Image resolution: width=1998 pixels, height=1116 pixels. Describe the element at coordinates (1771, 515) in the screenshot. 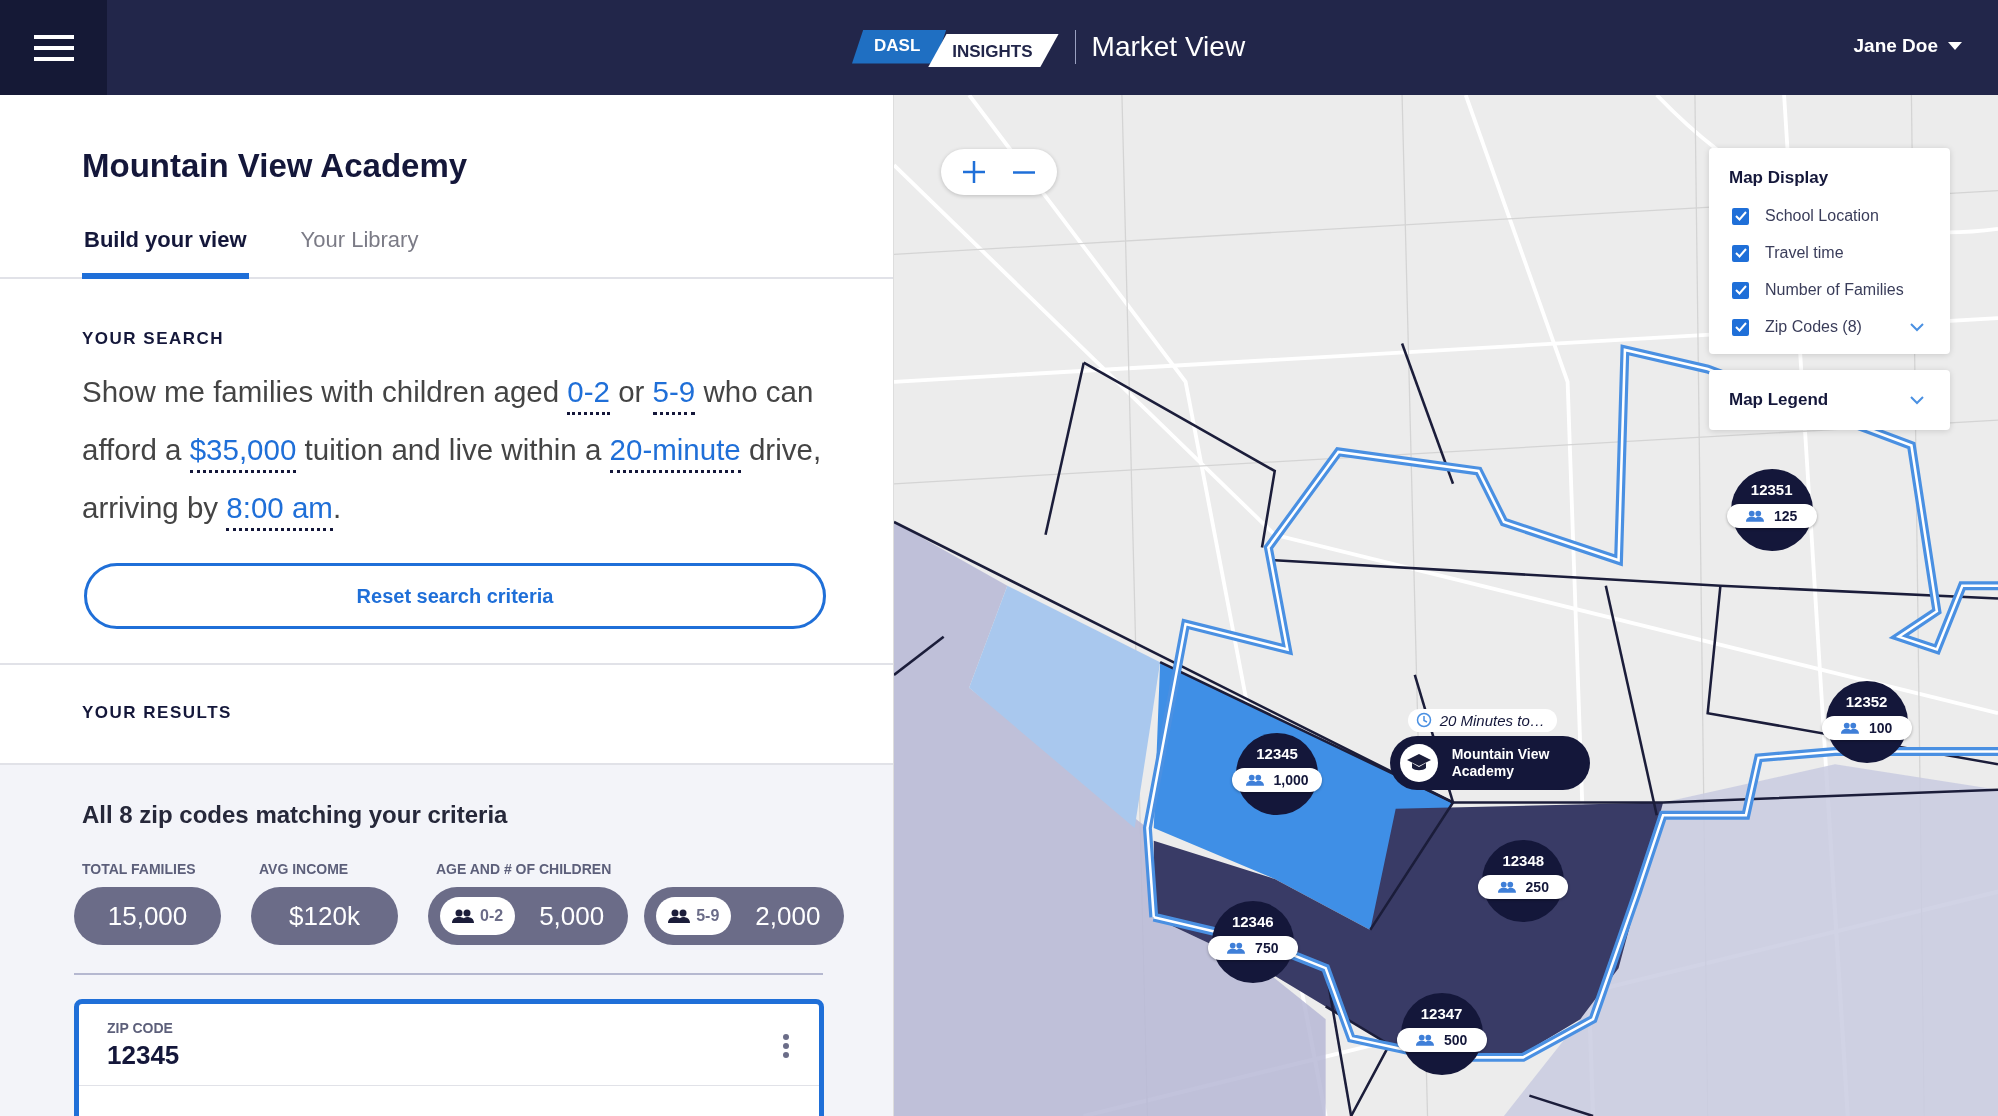

I see `families-count: 125` at that location.